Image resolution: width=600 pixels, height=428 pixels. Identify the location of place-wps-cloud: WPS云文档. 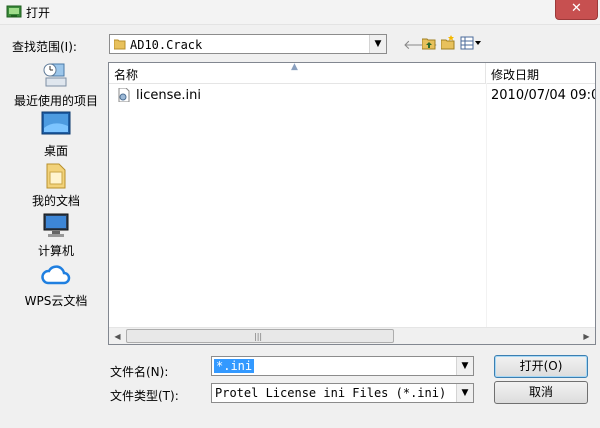
(56, 284).